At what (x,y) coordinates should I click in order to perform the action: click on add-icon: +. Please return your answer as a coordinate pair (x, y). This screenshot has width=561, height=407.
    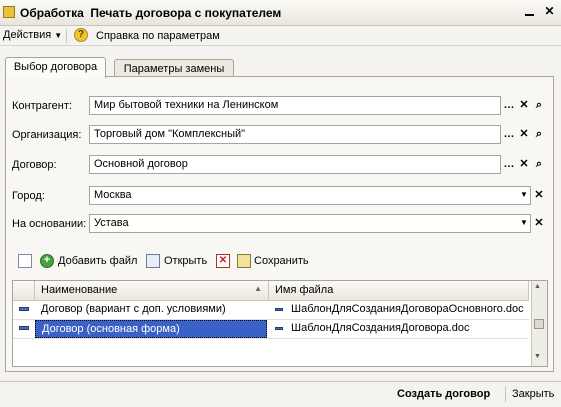
    Looking at the image, I should click on (47, 261).